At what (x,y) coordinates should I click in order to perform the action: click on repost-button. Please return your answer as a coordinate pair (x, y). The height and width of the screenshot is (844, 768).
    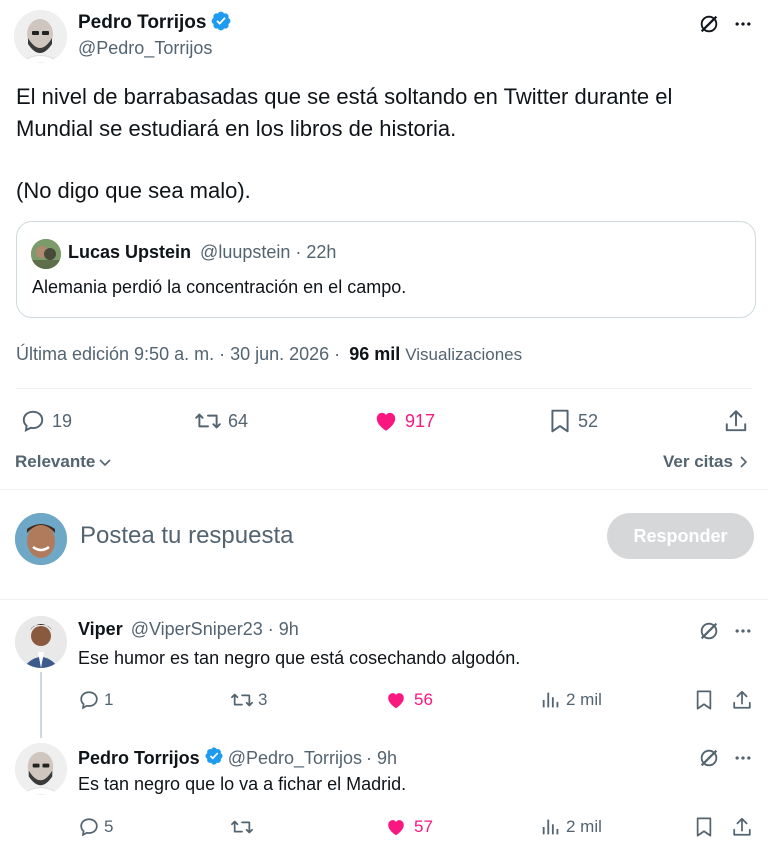
    Looking at the image, I should click on (245, 827).